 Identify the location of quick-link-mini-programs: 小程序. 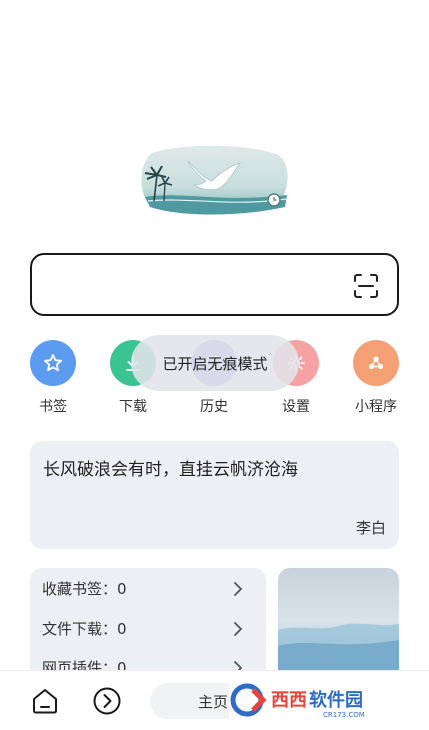
(376, 378).